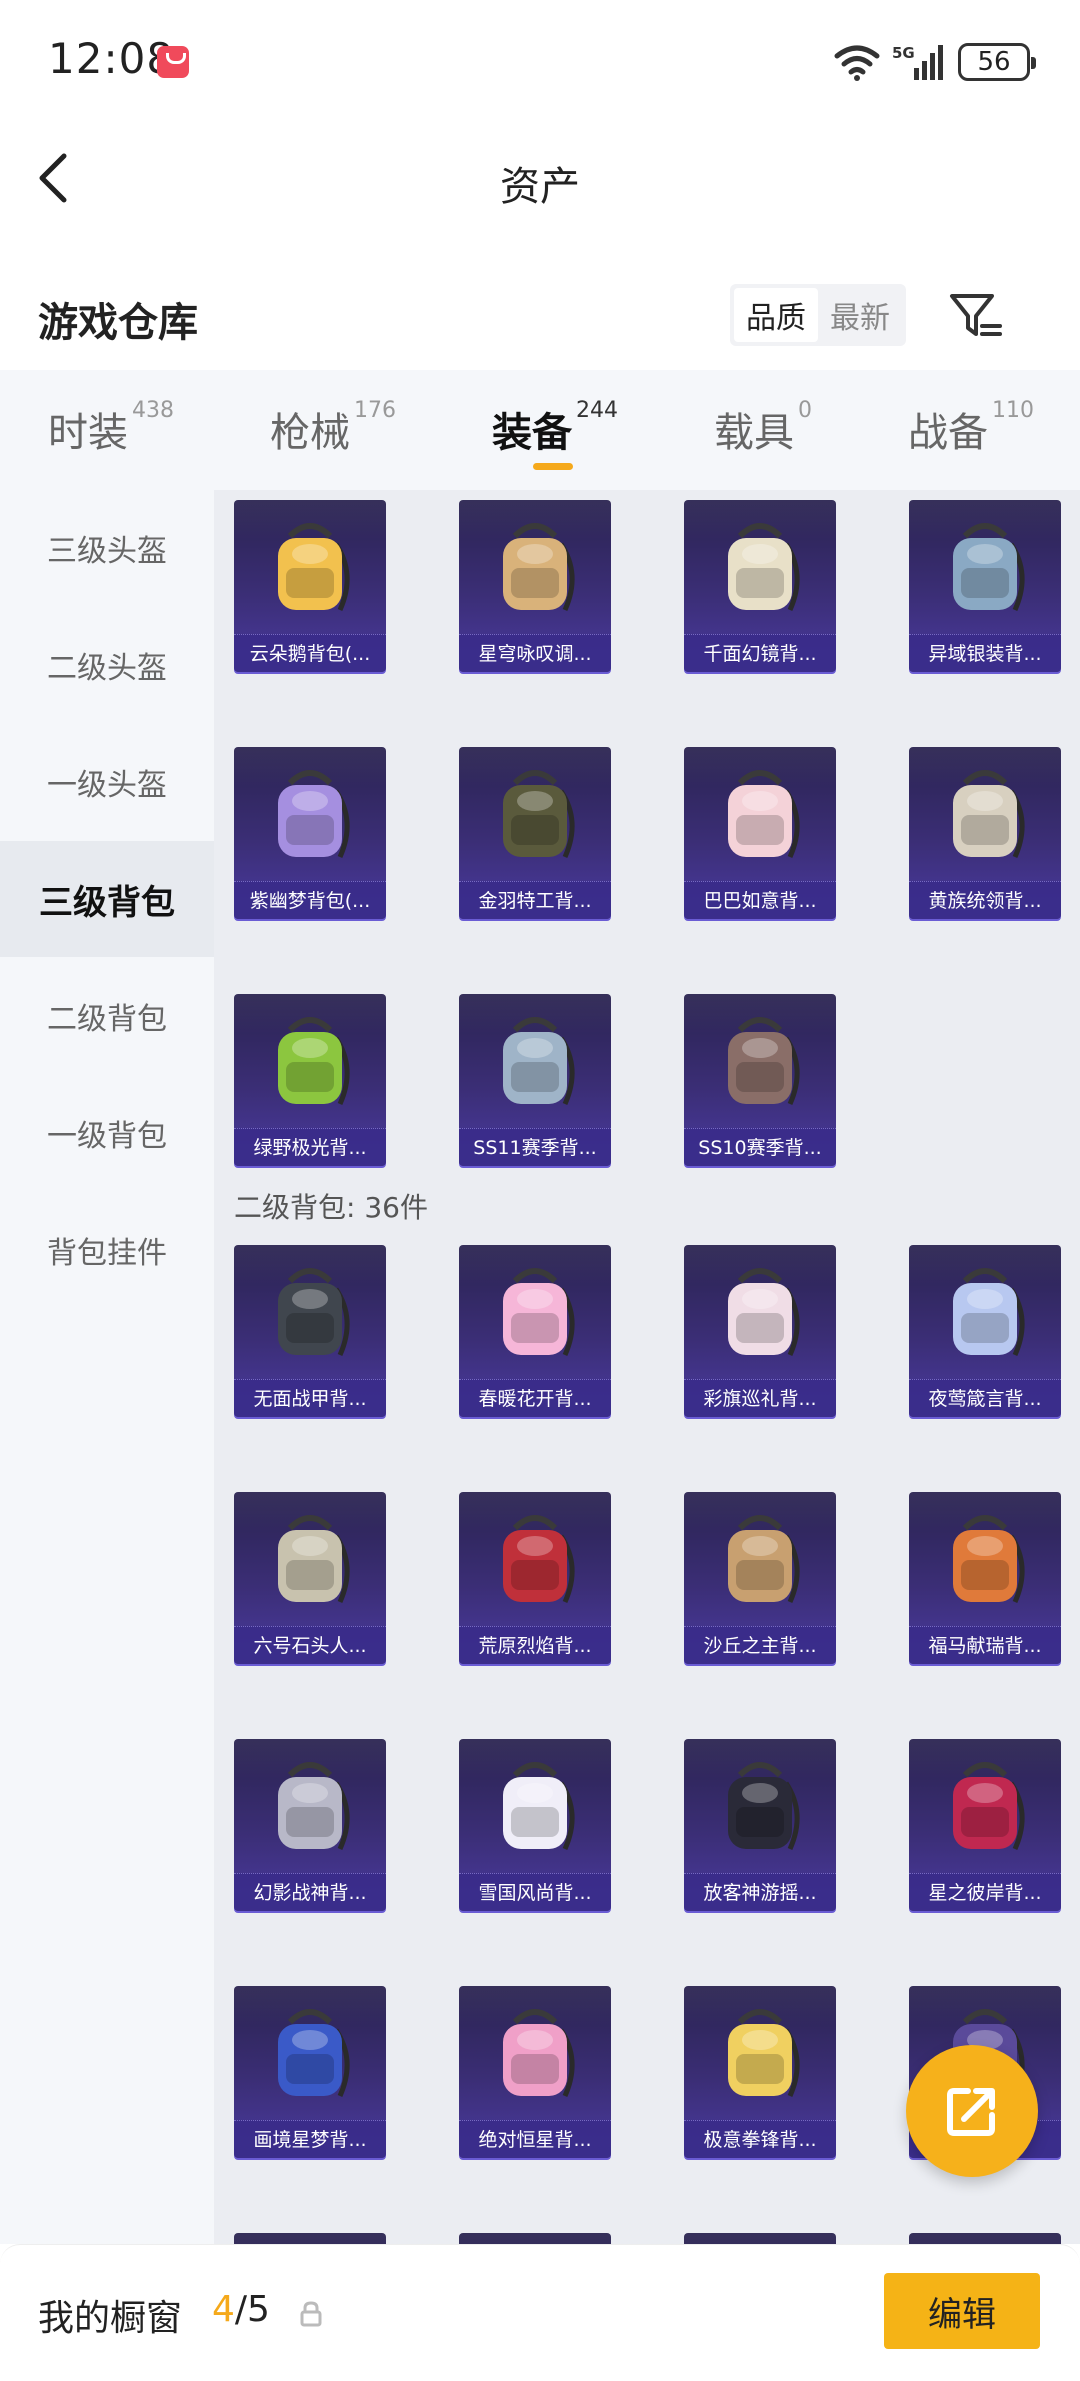  What do you see at coordinates (110, 2318) in the screenshot?
I see `showcase-label: 我的橱窗` at bounding box center [110, 2318].